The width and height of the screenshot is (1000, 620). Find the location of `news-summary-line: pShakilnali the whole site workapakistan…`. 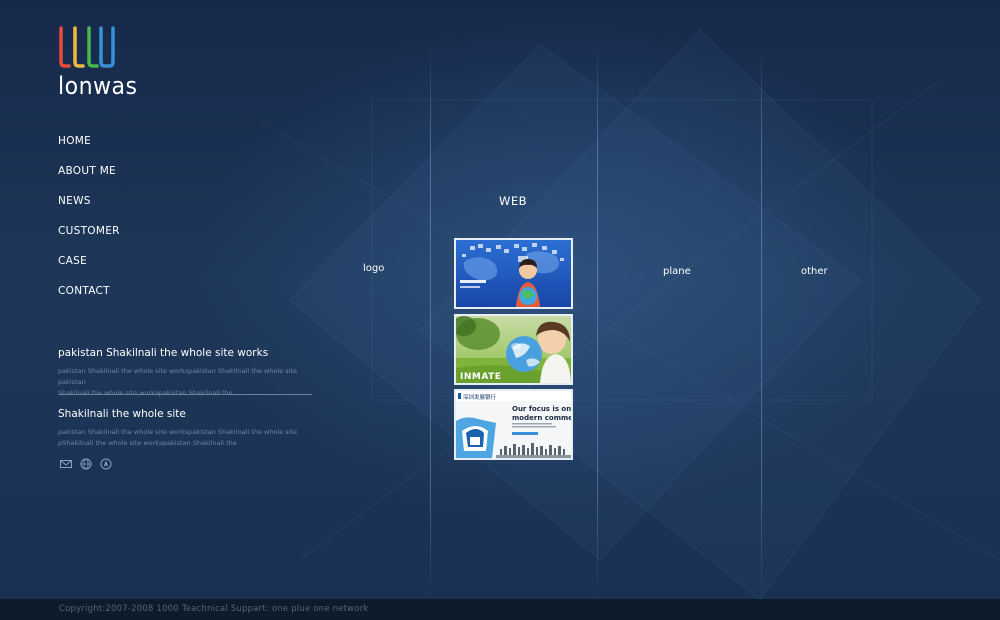

news-summary-line: pShakilnali the whole site workapakistan… is located at coordinates (147, 443).